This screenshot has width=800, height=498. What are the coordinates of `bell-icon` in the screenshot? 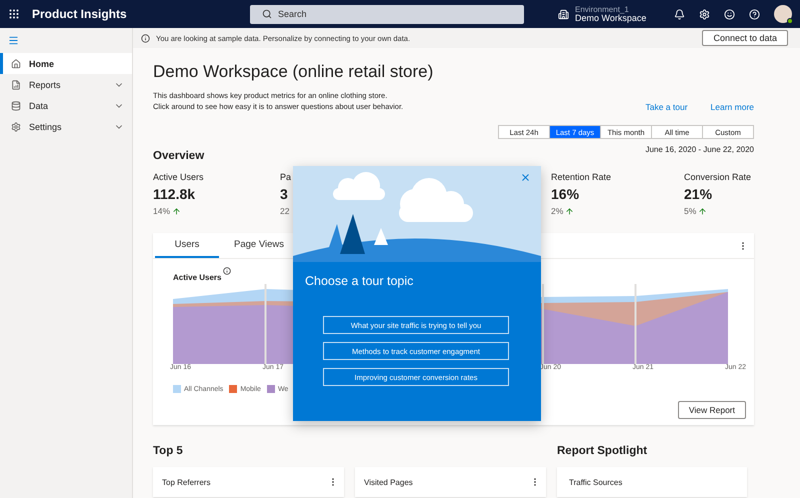 It's located at (679, 14).